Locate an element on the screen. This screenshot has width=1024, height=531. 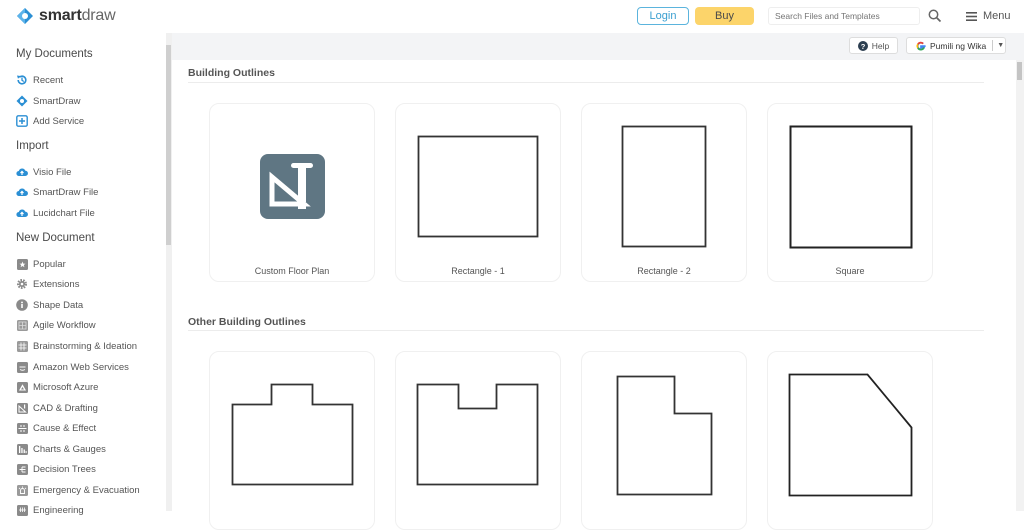
cad-icon is located at coordinates (22, 408).